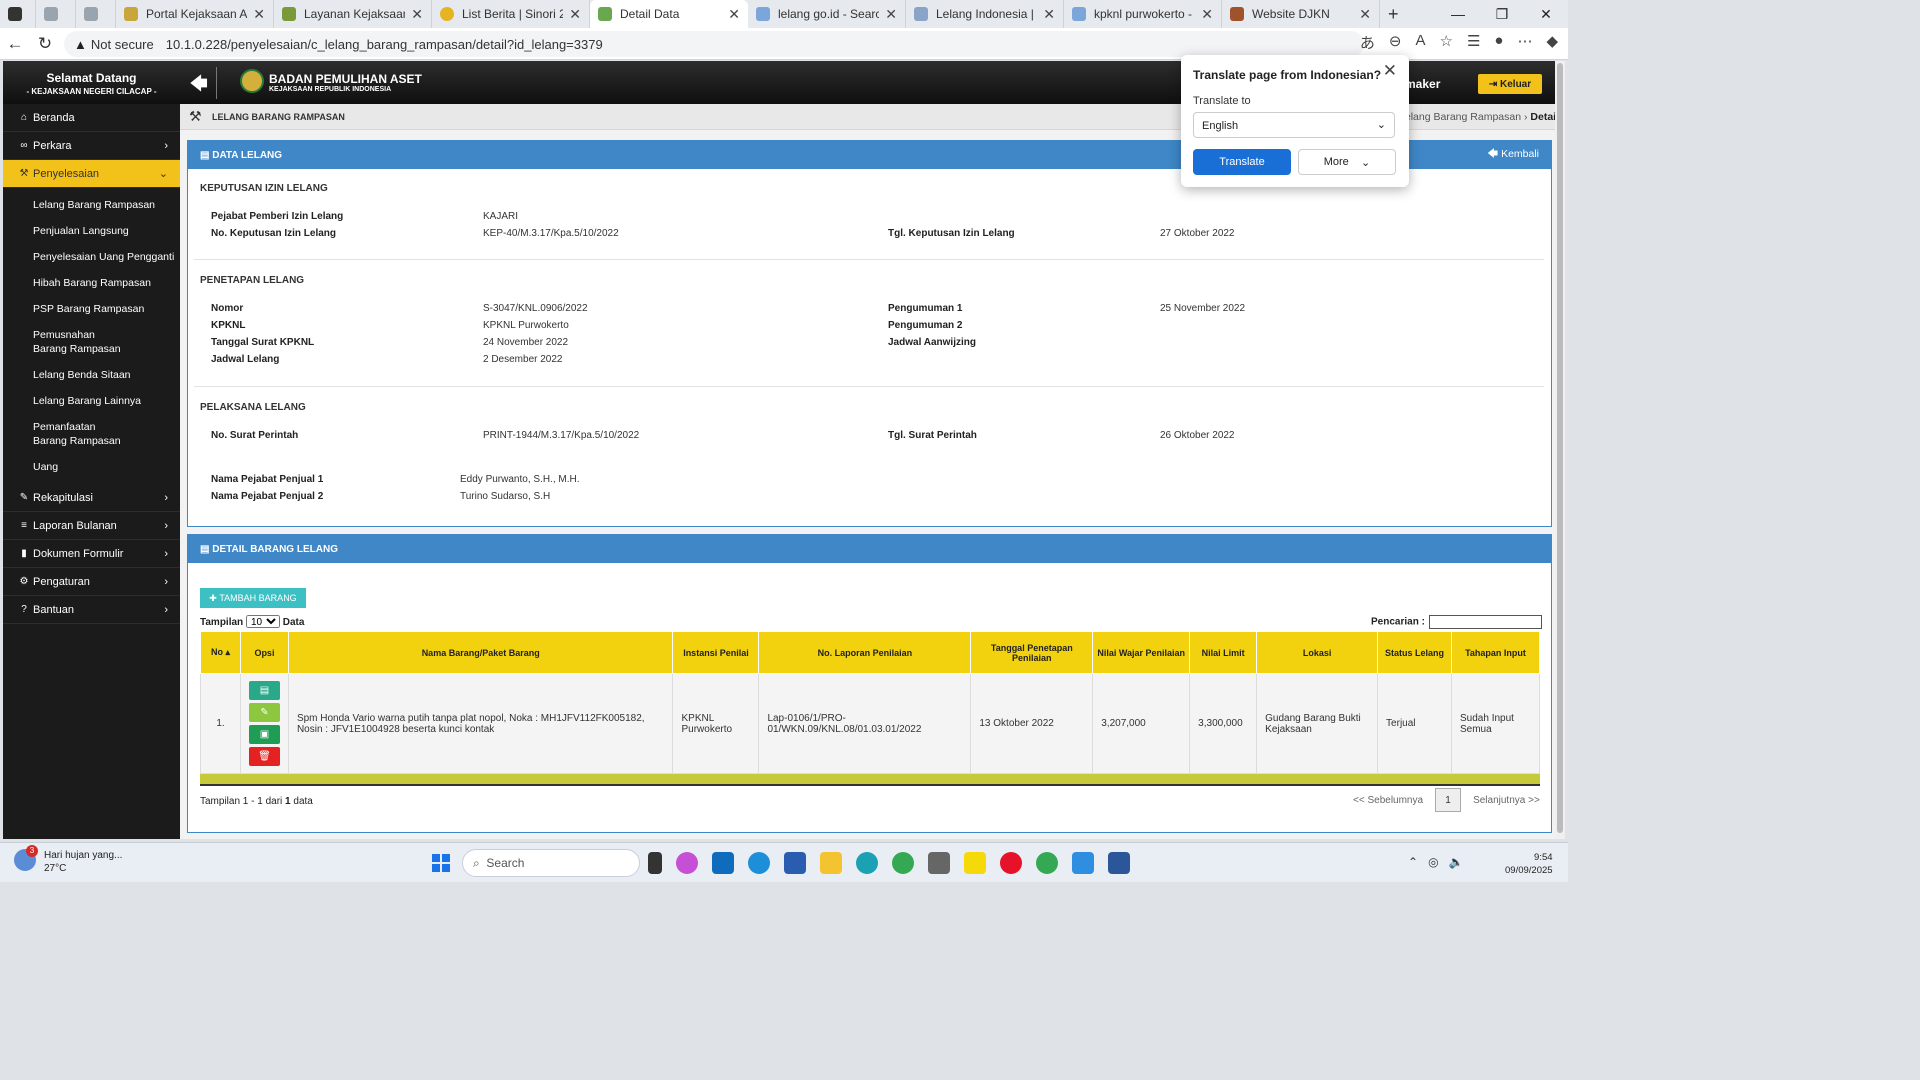 The height and width of the screenshot is (1080, 1920). What do you see at coordinates (1473, 42) in the screenshot?
I see `favorites-list-icon: ☰` at bounding box center [1473, 42].